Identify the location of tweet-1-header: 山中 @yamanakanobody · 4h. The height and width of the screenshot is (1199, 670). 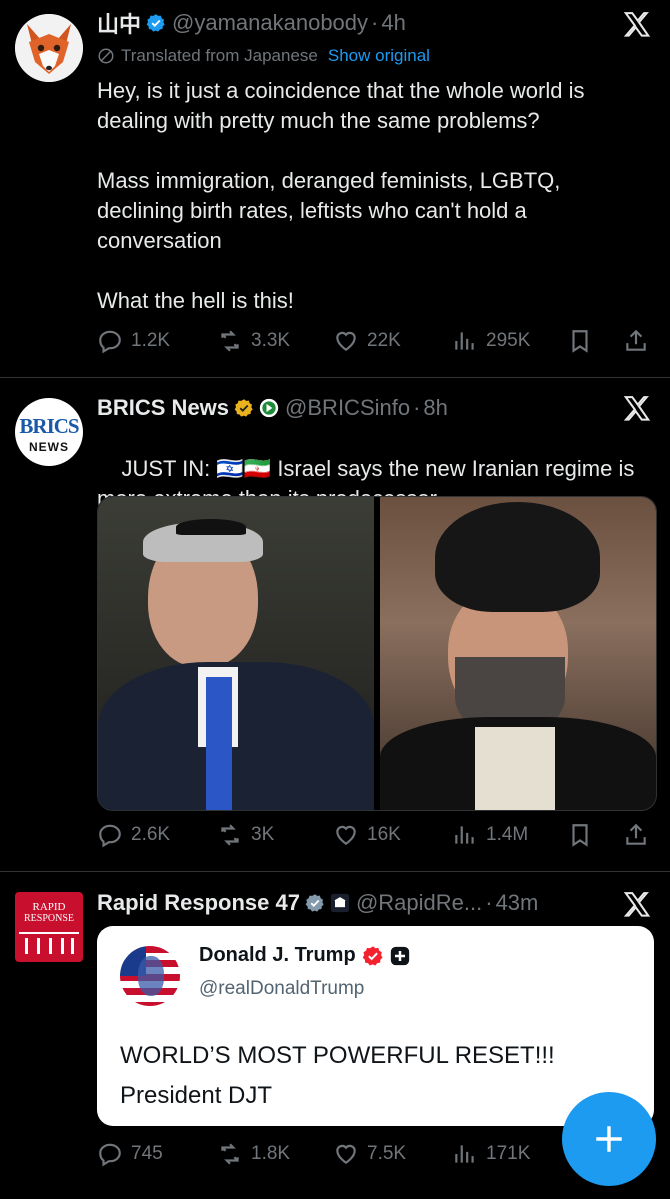
(251, 23).